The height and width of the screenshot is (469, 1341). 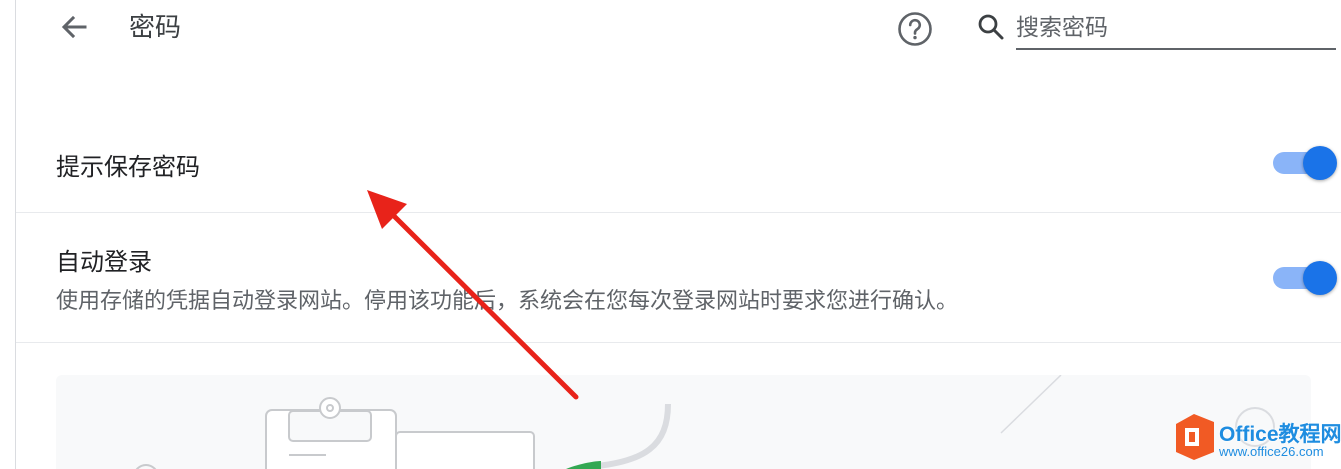 I want to click on clipboard-illustration, so click(x=400, y=433).